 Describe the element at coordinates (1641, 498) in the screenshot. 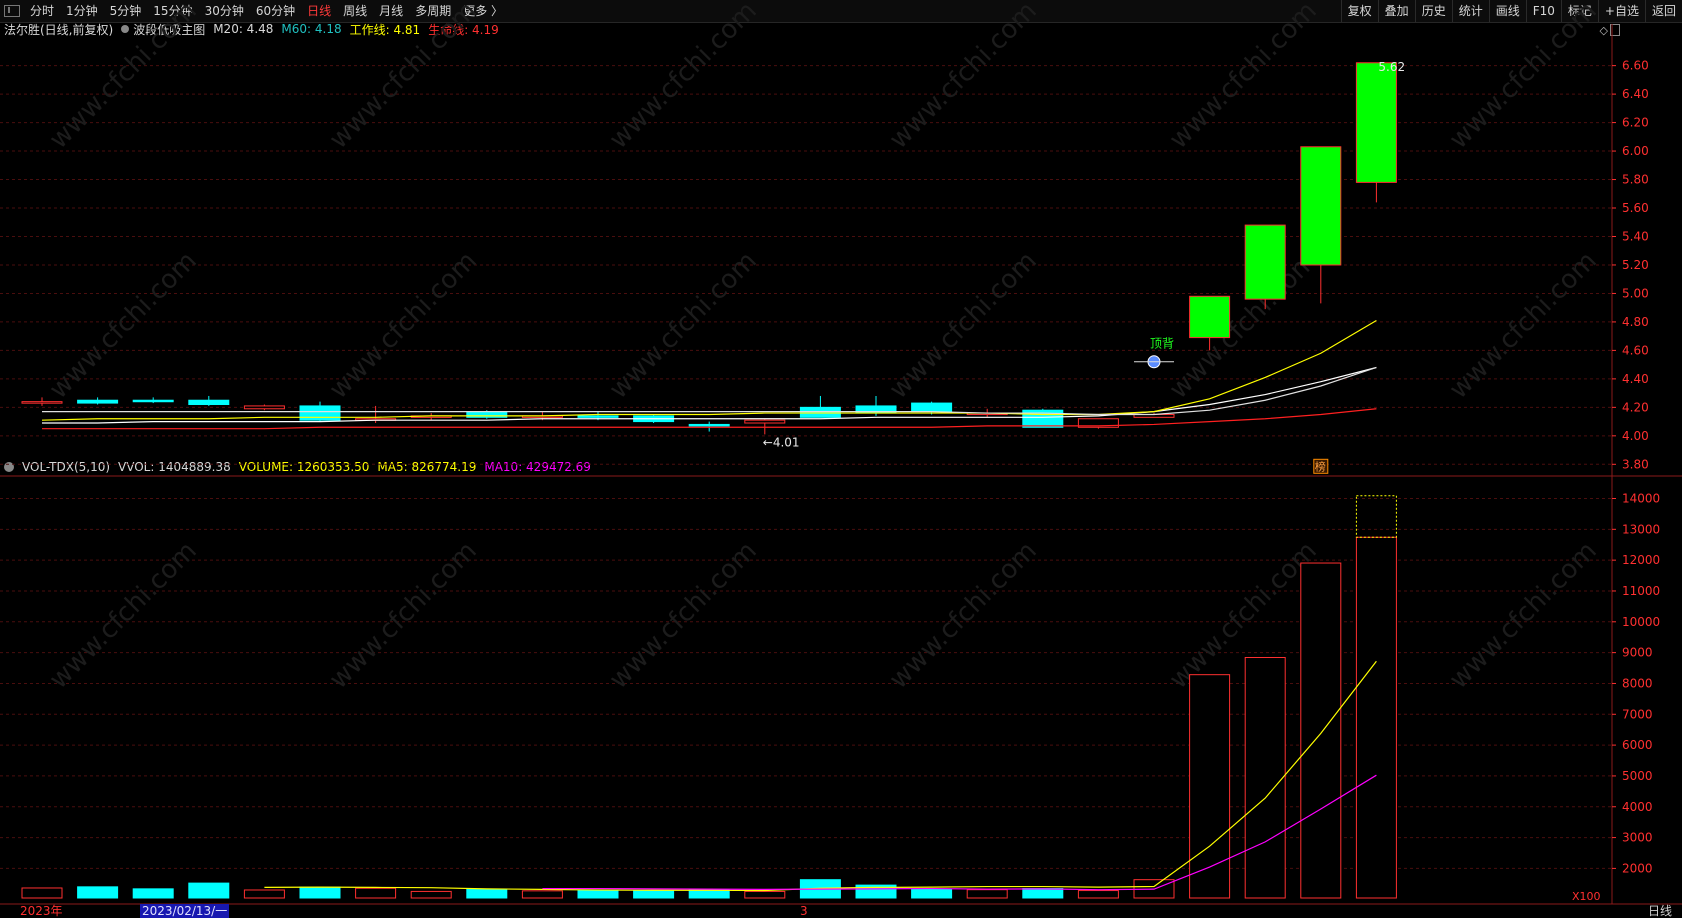

I see `volume-tick-label: 14000` at that location.